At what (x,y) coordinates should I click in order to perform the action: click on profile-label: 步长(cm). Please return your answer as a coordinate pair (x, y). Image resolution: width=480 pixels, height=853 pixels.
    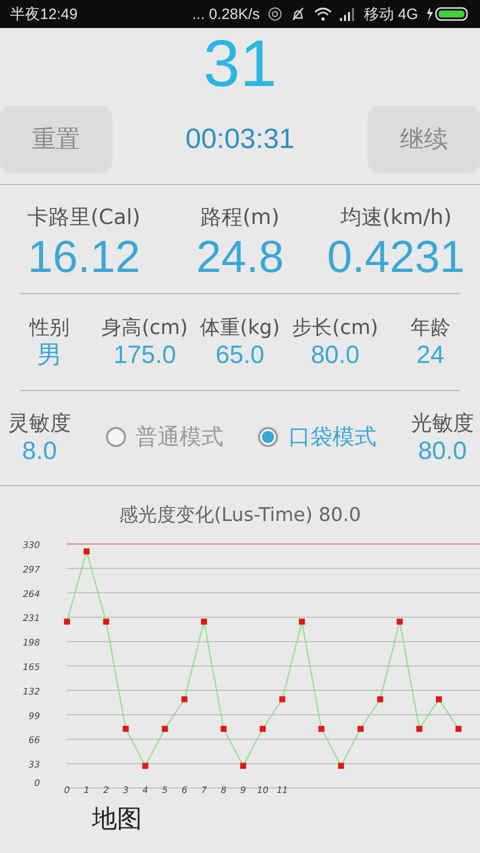
    Looking at the image, I should click on (335, 327).